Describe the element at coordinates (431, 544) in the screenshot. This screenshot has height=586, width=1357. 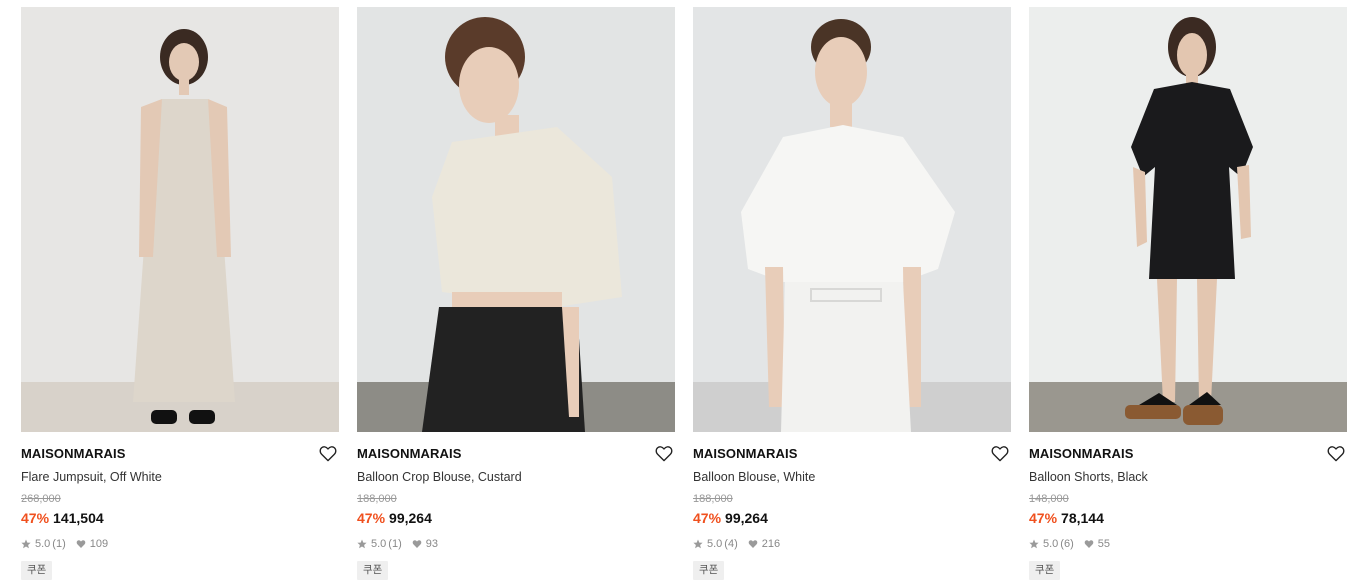
I see `like-count: 93` at that location.